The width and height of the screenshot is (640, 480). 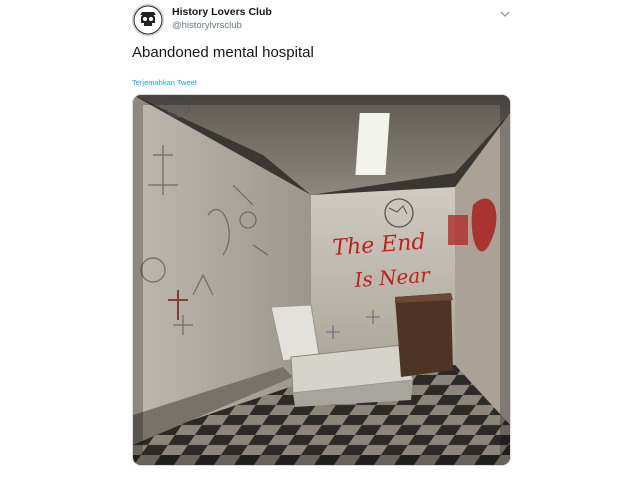 What do you see at coordinates (223, 52) in the screenshot?
I see `tweet-text: Abandoned mental hospital` at bounding box center [223, 52].